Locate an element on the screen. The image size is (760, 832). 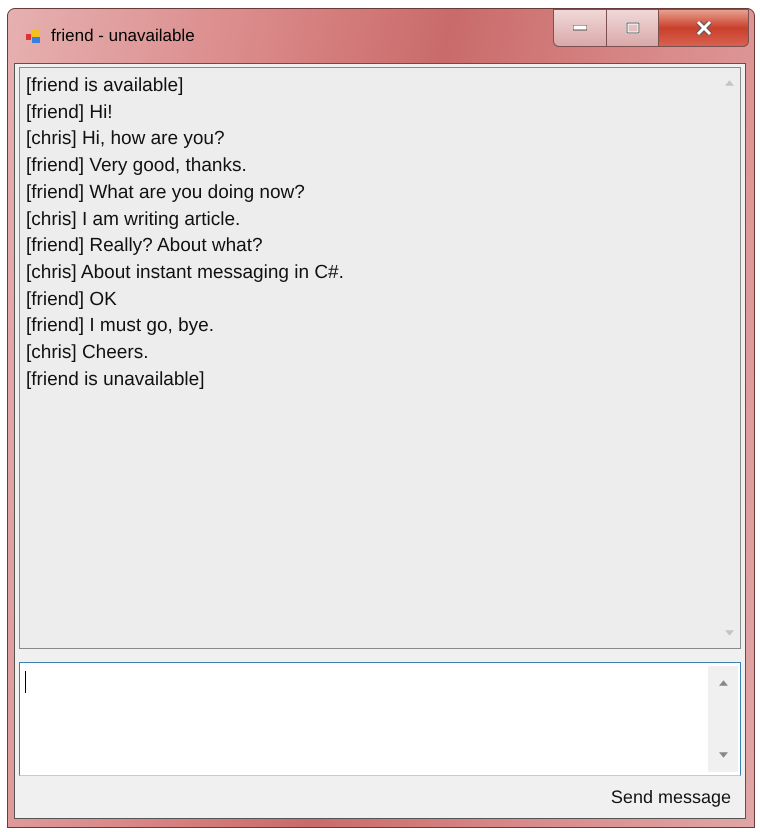
close-icon is located at coordinates (704, 28).